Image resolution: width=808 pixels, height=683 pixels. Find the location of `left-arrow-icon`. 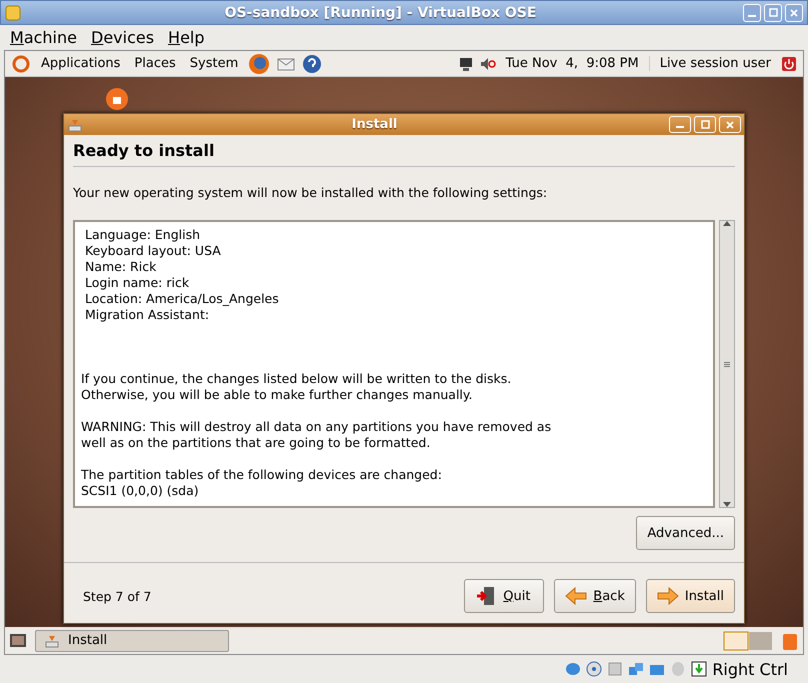

left-arrow-icon is located at coordinates (576, 596).